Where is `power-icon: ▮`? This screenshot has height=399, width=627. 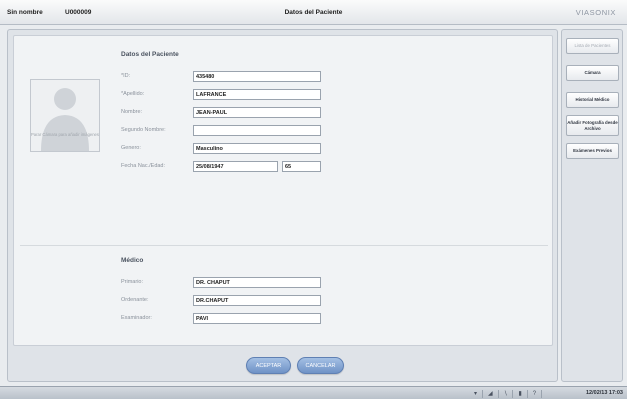 power-icon: ▮ is located at coordinates (519, 393).